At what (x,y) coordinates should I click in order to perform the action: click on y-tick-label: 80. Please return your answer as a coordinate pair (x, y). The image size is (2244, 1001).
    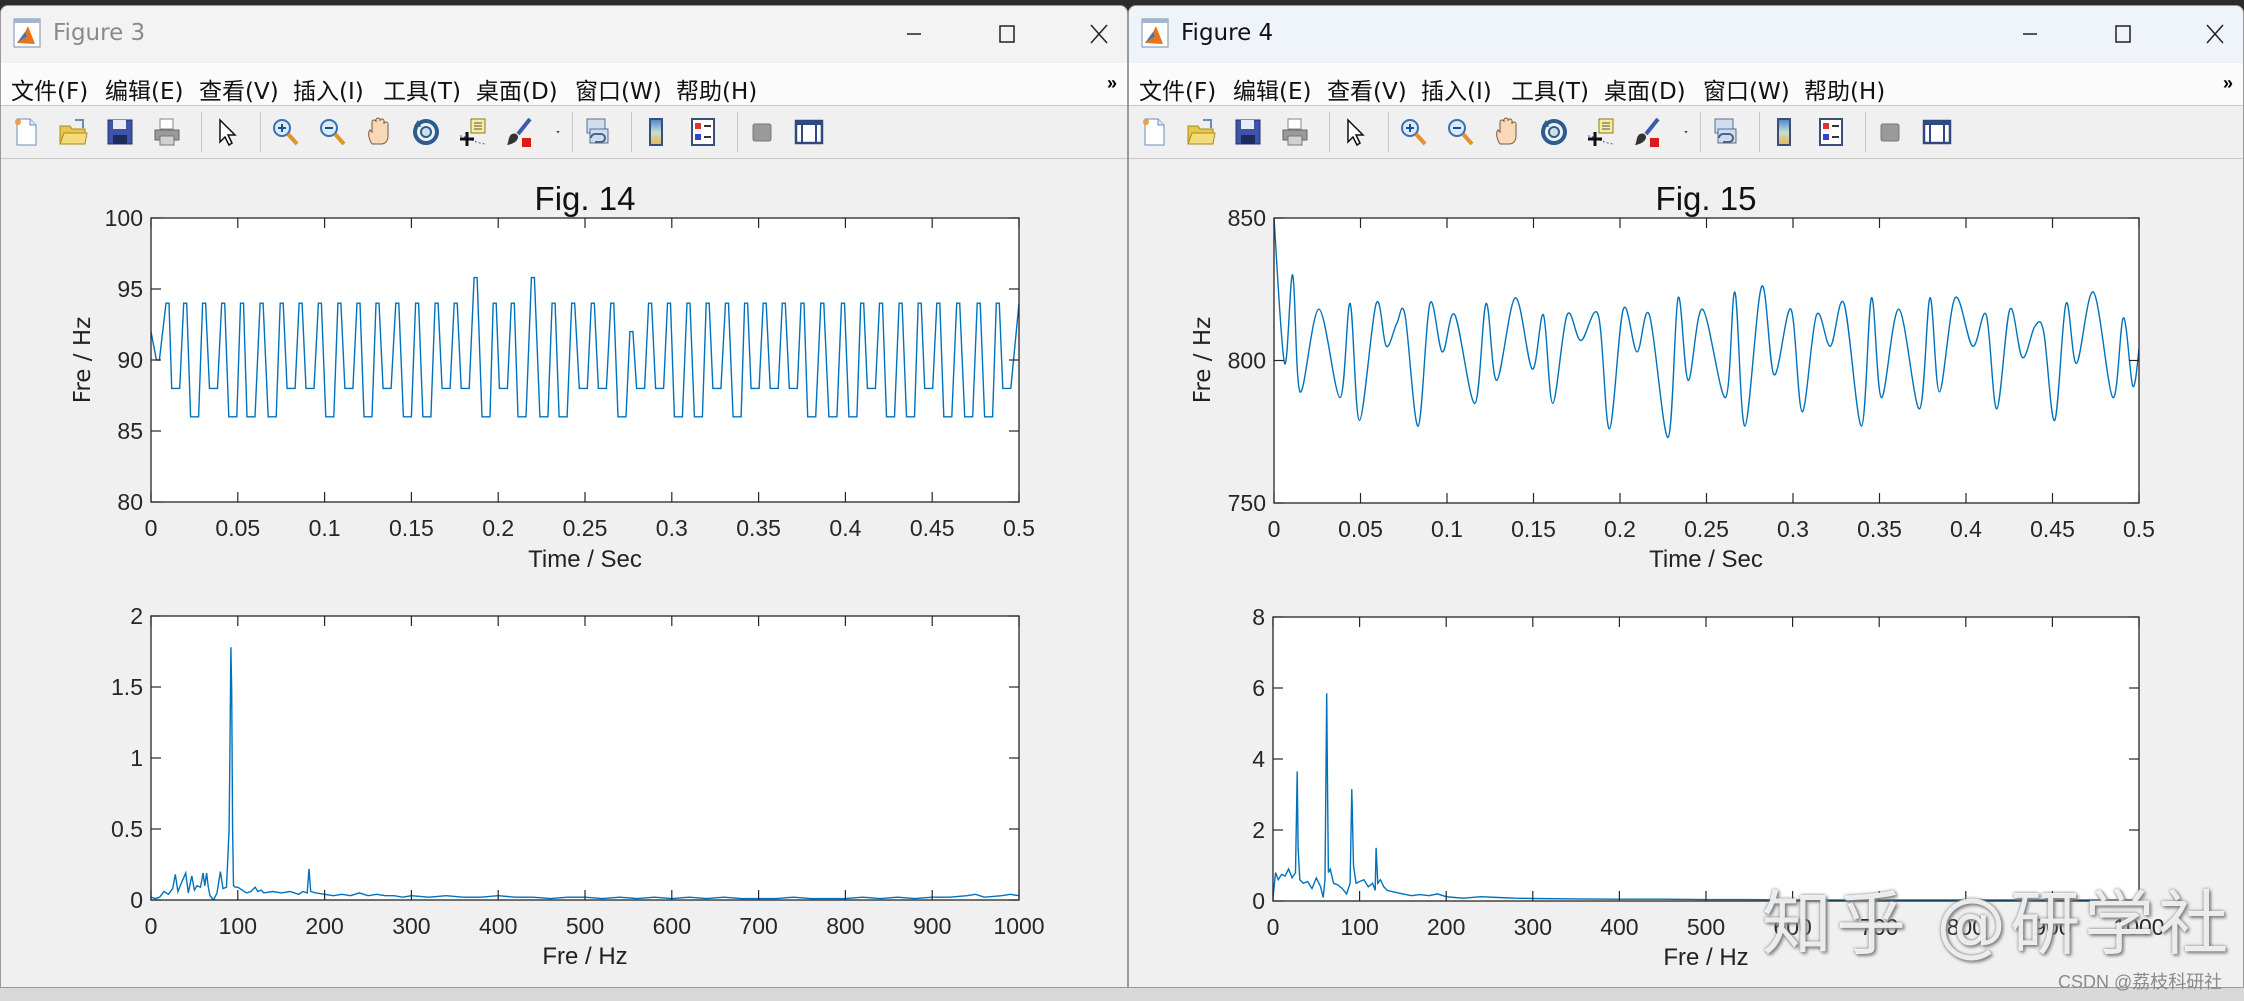
    Looking at the image, I should click on (130, 502).